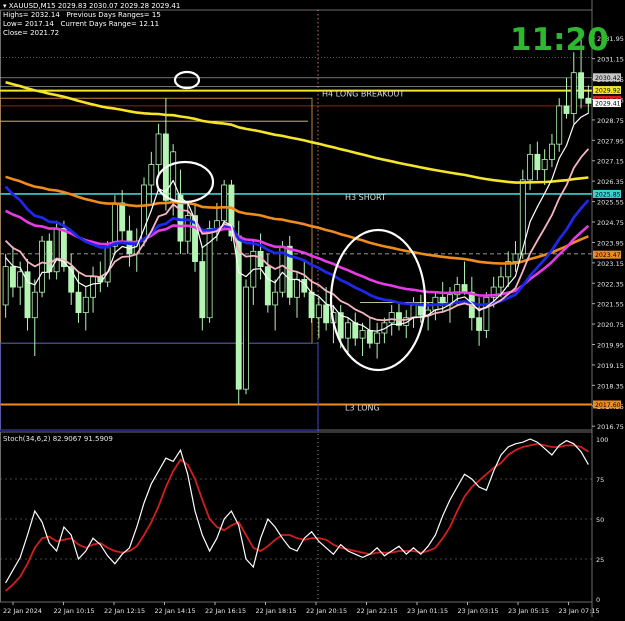 This screenshot has width=625, height=621. What do you see at coordinates (559, 40) in the screenshot?
I see `clock: 11:20` at bounding box center [559, 40].